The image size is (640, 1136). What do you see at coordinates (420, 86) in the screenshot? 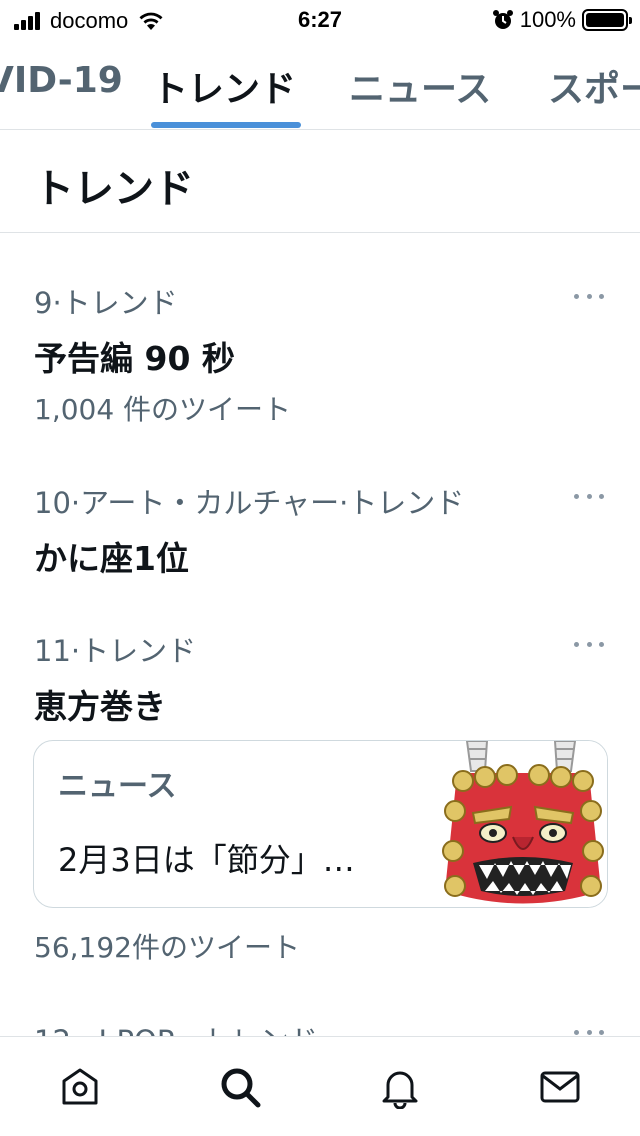
I see `tab-news: ニュース` at bounding box center [420, 86].